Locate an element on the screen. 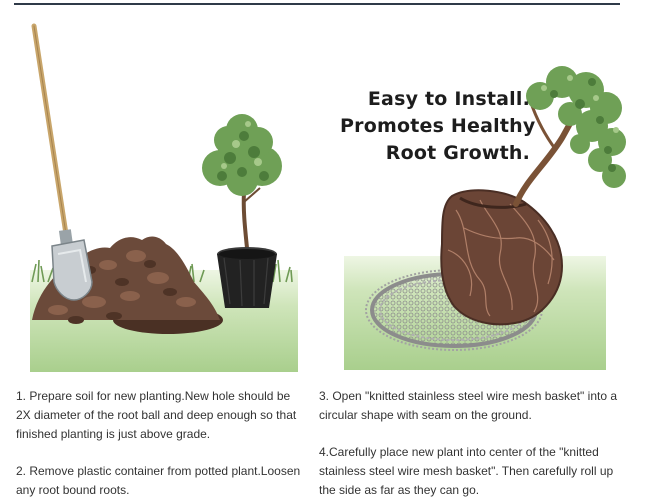 This screenshot has height=500, width=650. top-divider is located at coordinates (317, 4).